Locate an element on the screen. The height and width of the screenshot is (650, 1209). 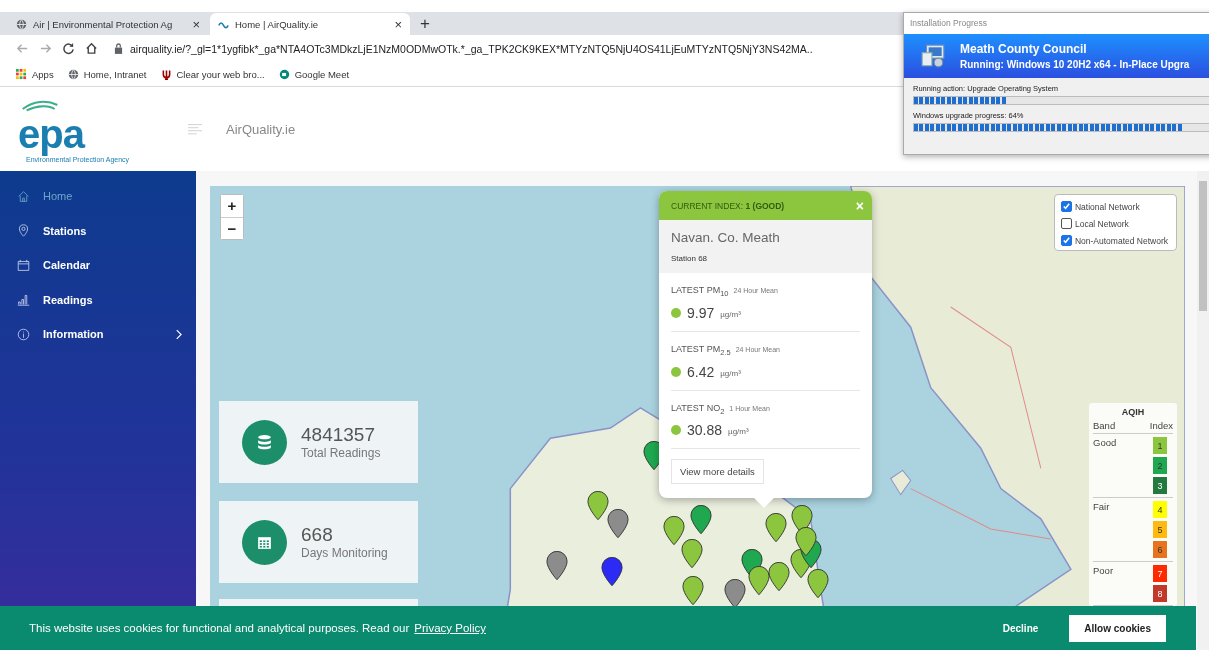
reload-icon is located at coordinates (68, 48).